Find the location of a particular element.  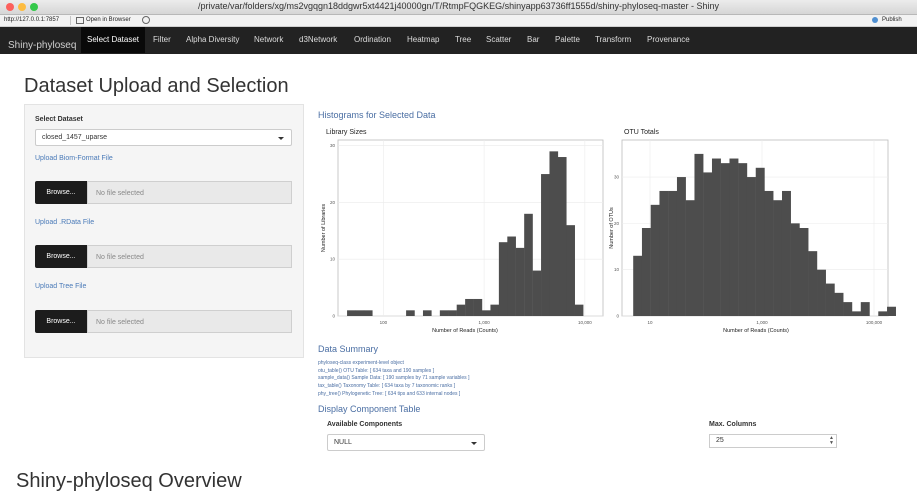

tab-scatter: Scatter is located at coordinates (498, 40).